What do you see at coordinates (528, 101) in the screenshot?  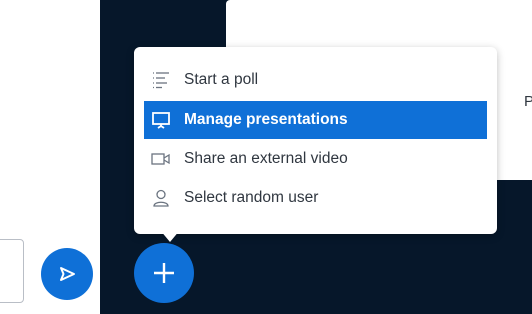 I see `presentation-card-text: P` at bounding box center [528, 101].